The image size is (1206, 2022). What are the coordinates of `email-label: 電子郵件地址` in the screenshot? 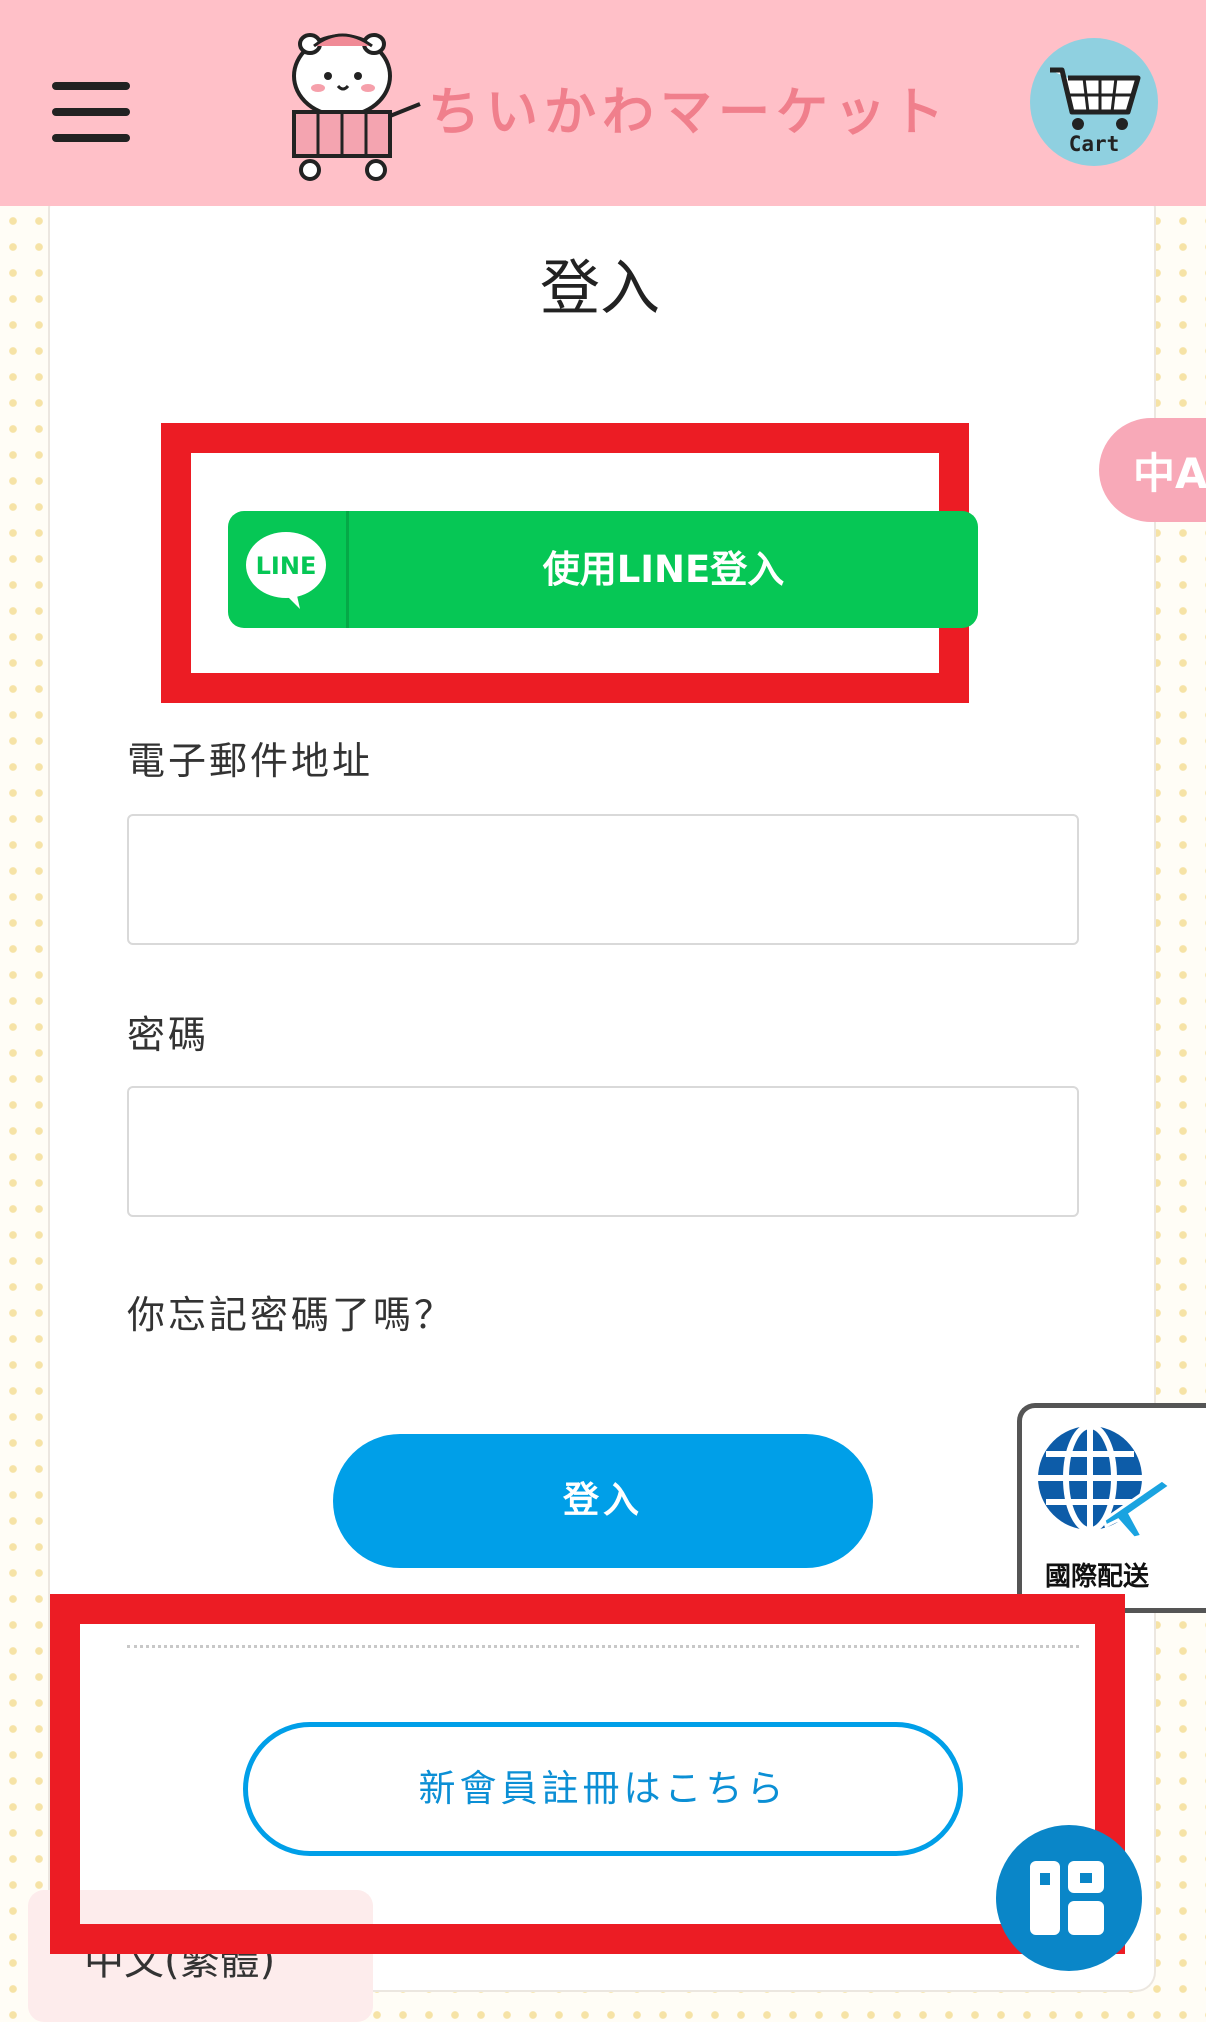 It's located at (250, 761).